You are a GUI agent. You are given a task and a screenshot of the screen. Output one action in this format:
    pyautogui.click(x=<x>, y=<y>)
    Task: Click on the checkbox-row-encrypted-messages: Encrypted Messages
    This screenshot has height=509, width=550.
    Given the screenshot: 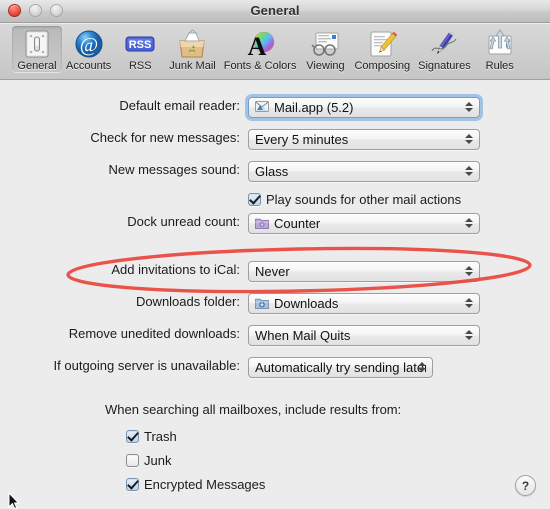 What is the action you would take?
    pyautogui.click(x=195, y=484)
    